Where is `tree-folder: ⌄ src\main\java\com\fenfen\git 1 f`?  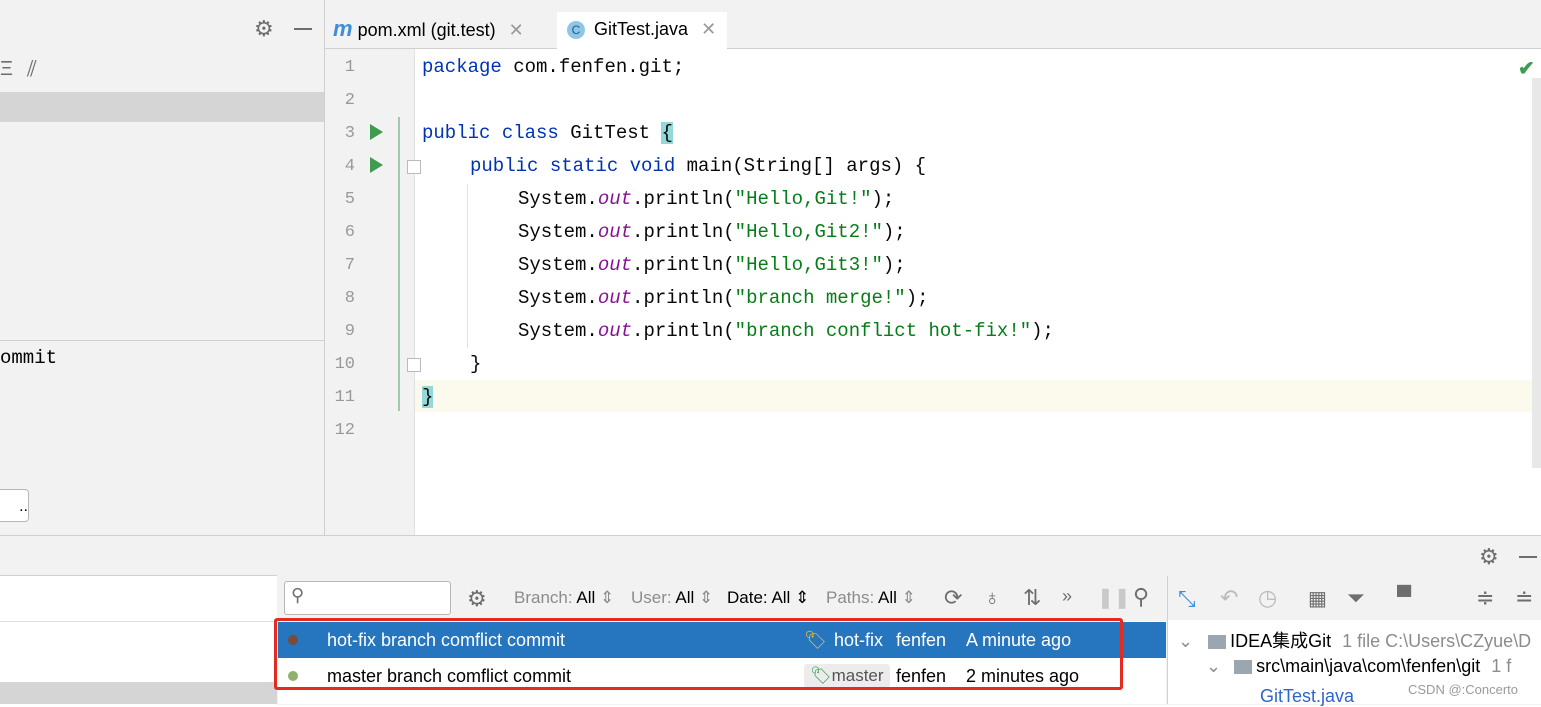
tree-folder: ⌄ src\main\java\com\fenfen\git 1 f is located at coordinates (1358, 666).